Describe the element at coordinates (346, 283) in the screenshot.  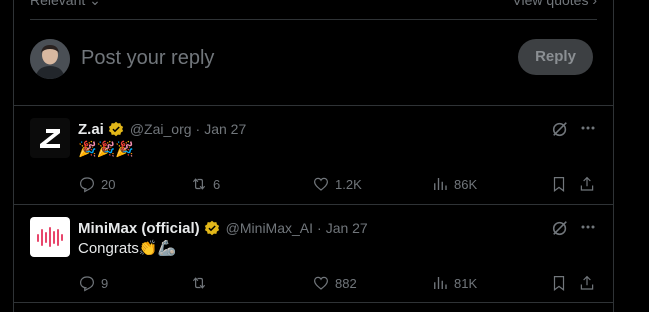
I see `like-count: 882` at that location.